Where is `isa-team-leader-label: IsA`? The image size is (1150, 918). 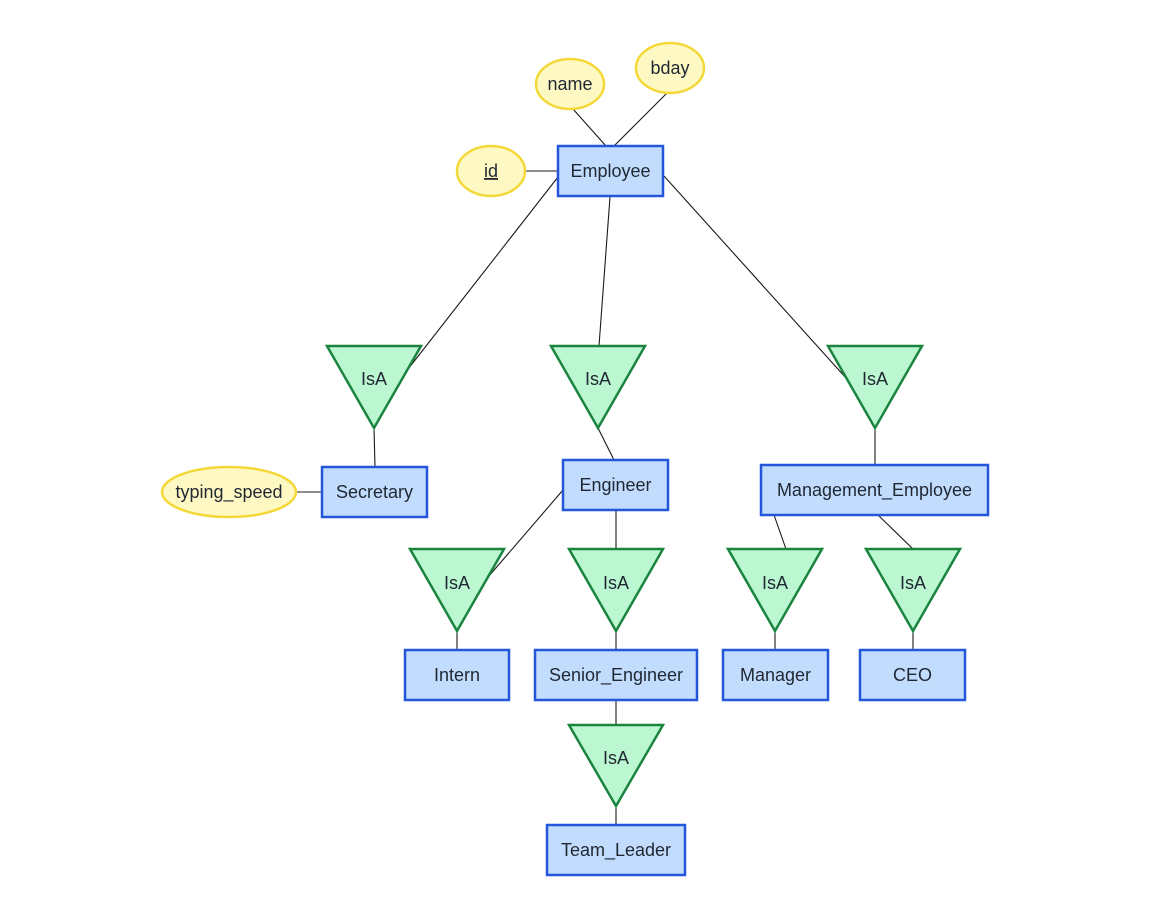 isa-team-leader-label: IsA is located at coordinates (616, 758).